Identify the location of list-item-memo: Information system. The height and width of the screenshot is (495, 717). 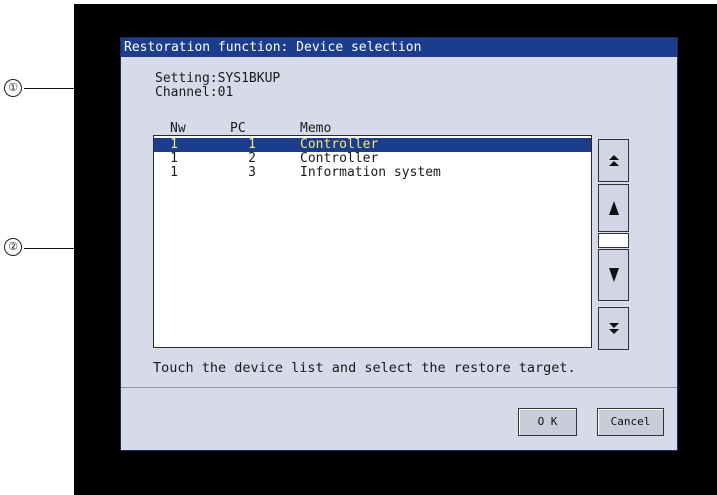
(370, 172).